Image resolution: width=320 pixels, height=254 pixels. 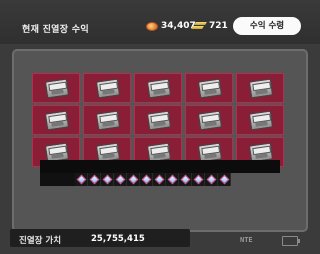 I want to click on case-value-amount: 25,755,415, so click(x=118, y=239).